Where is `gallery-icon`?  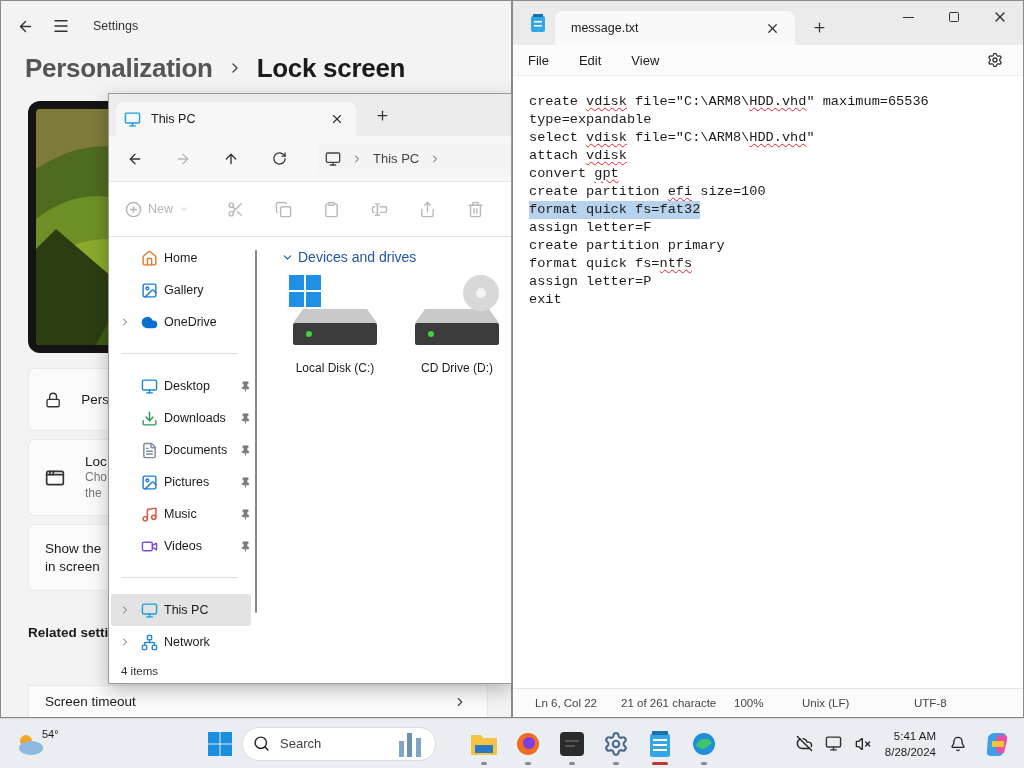
gallery-icon is located at coordinates (149, 290).